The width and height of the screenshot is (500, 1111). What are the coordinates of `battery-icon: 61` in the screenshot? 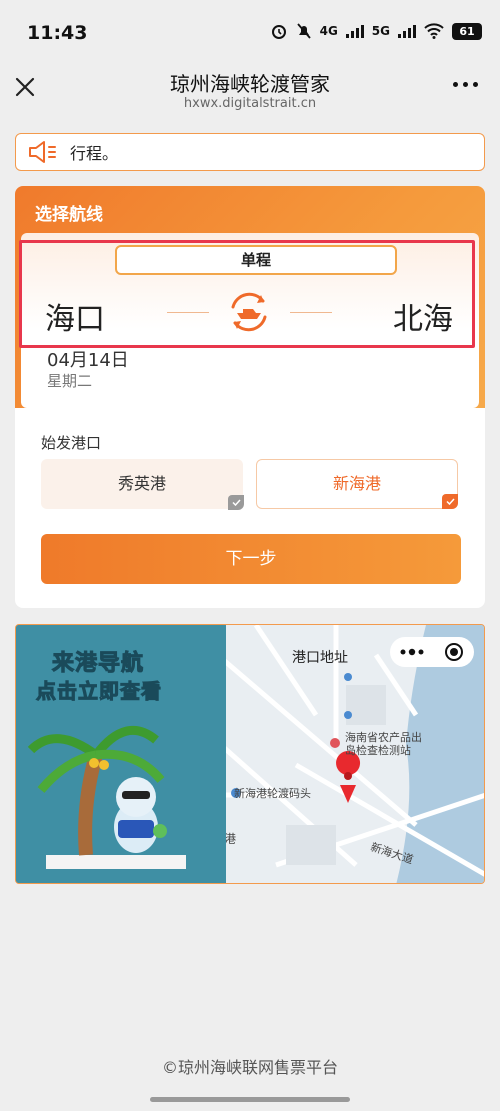 It's located at (467, 31).